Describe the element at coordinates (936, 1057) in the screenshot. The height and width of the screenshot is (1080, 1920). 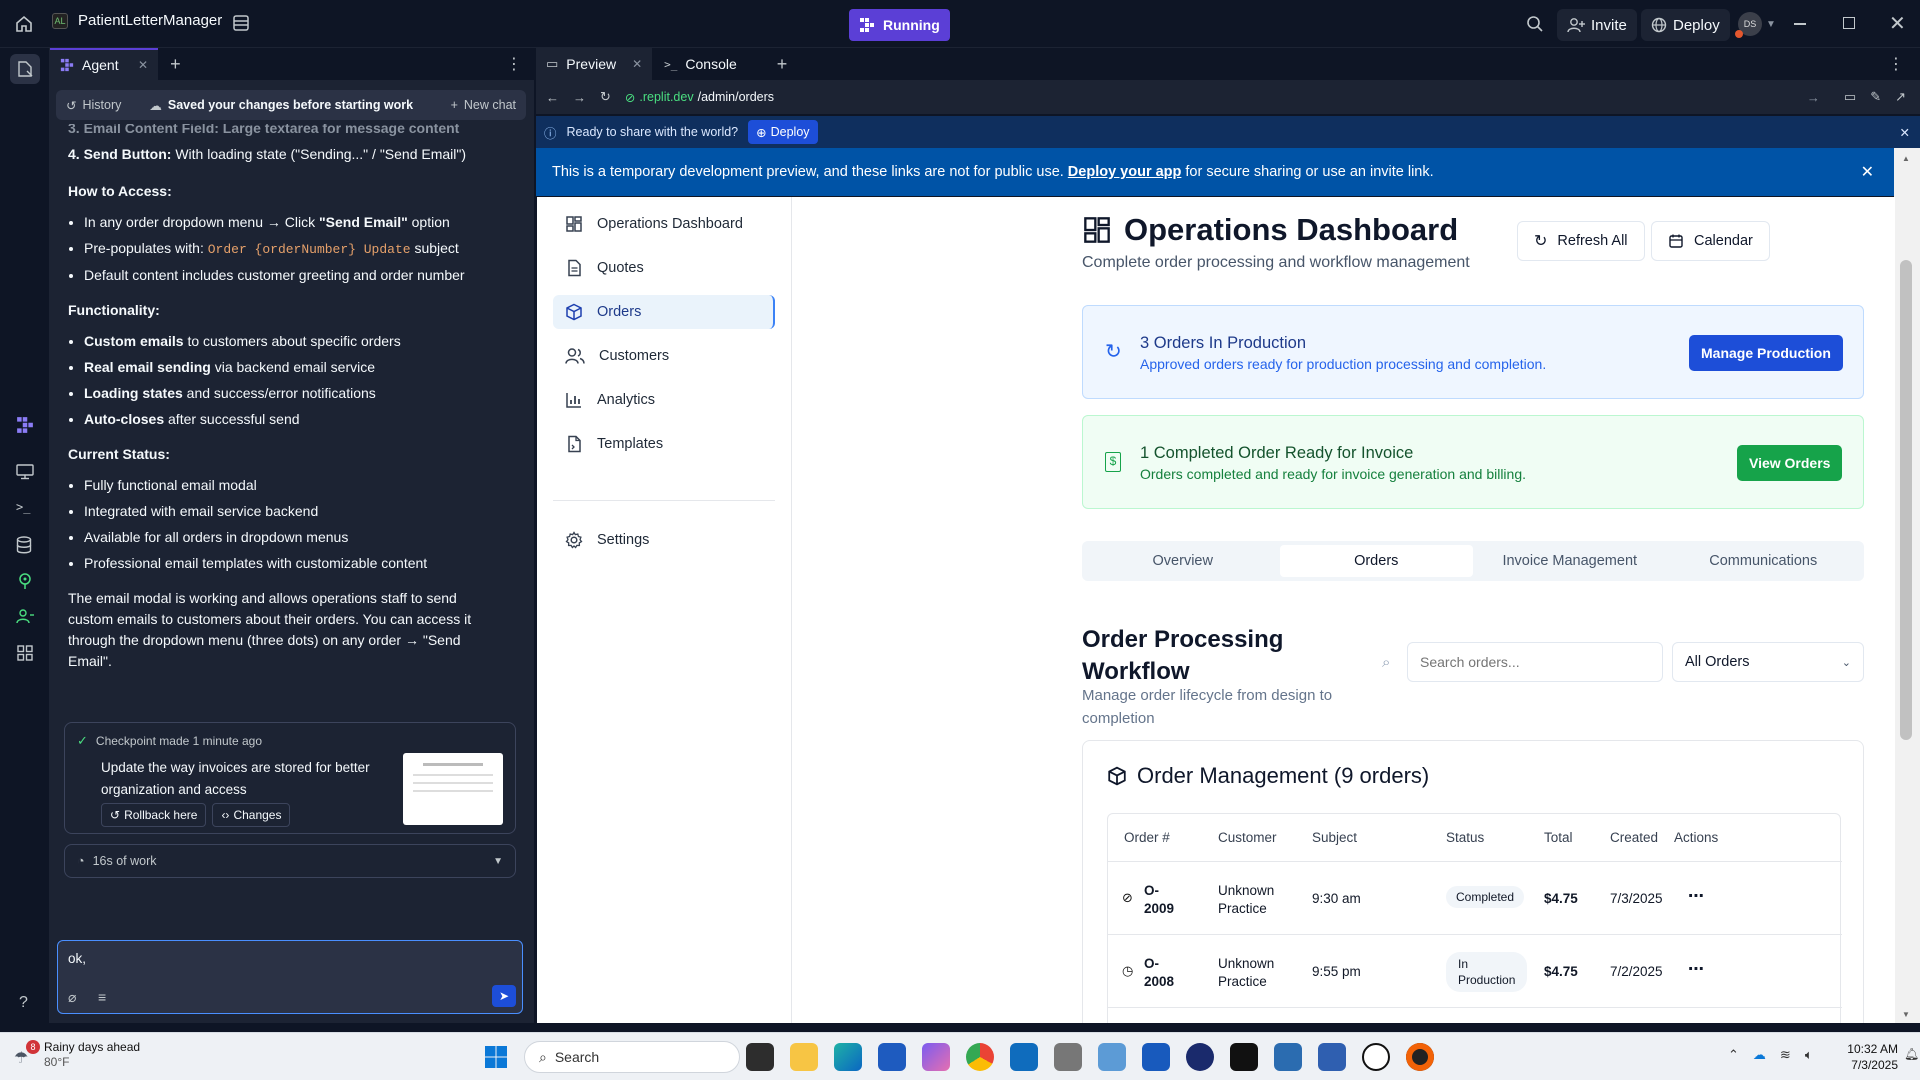
I see `copilot-icon` at that location.